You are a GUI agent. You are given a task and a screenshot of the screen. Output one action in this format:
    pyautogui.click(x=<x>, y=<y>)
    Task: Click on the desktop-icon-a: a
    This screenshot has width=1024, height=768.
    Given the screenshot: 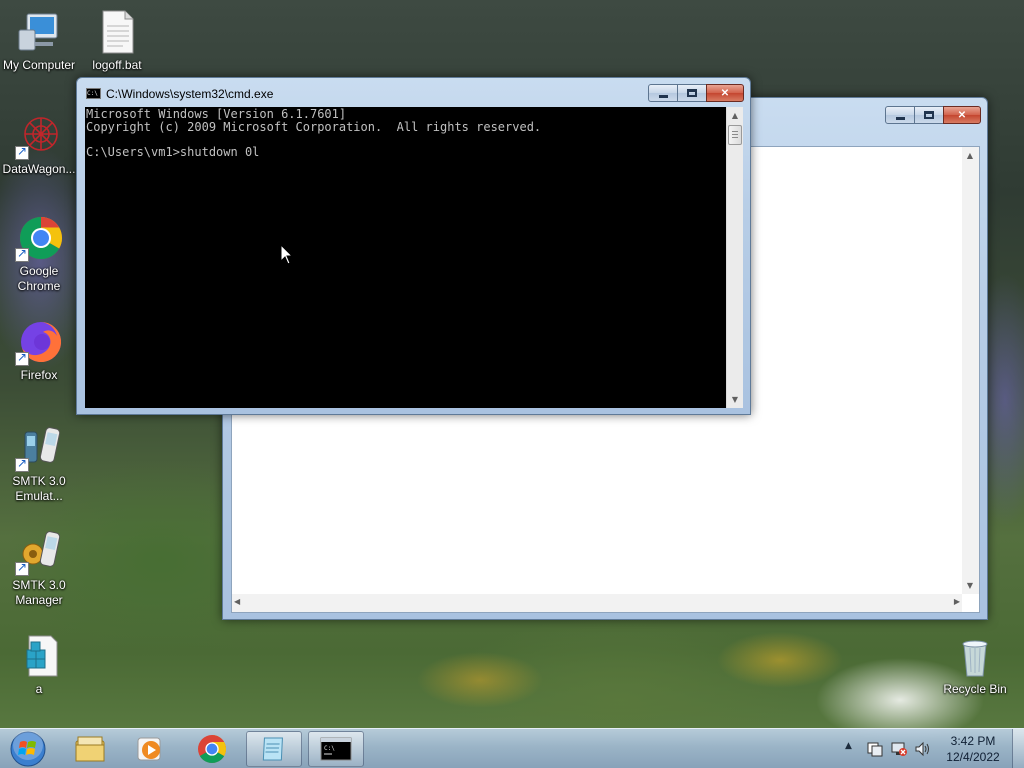 What is the action you would take?
    pyautogui.click(x=39, y=664)
    